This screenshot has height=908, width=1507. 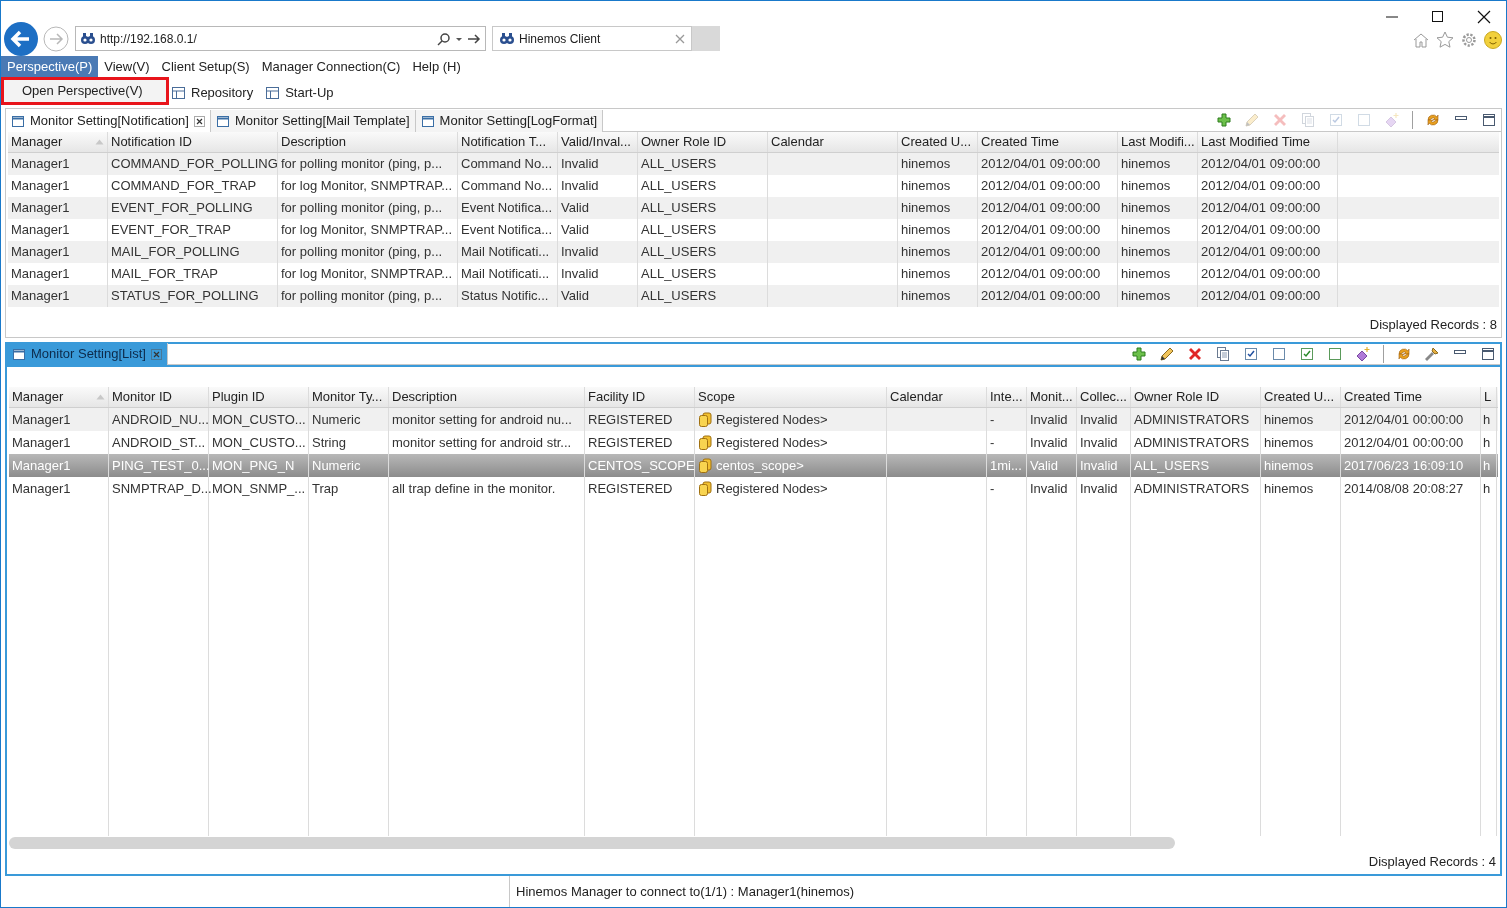 I want to click on eraser-icon, so click(x=1363, y=354).